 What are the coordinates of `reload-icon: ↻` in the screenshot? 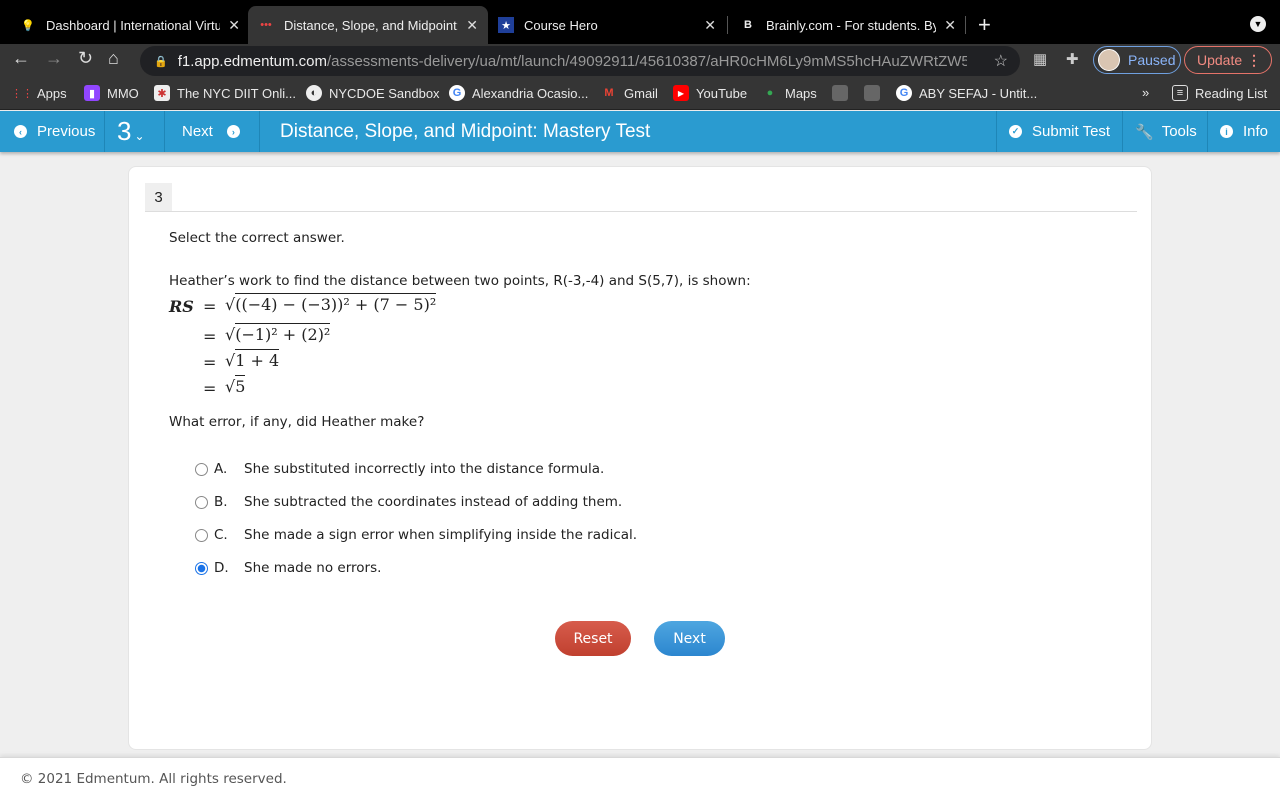 It's located at (85, 58).